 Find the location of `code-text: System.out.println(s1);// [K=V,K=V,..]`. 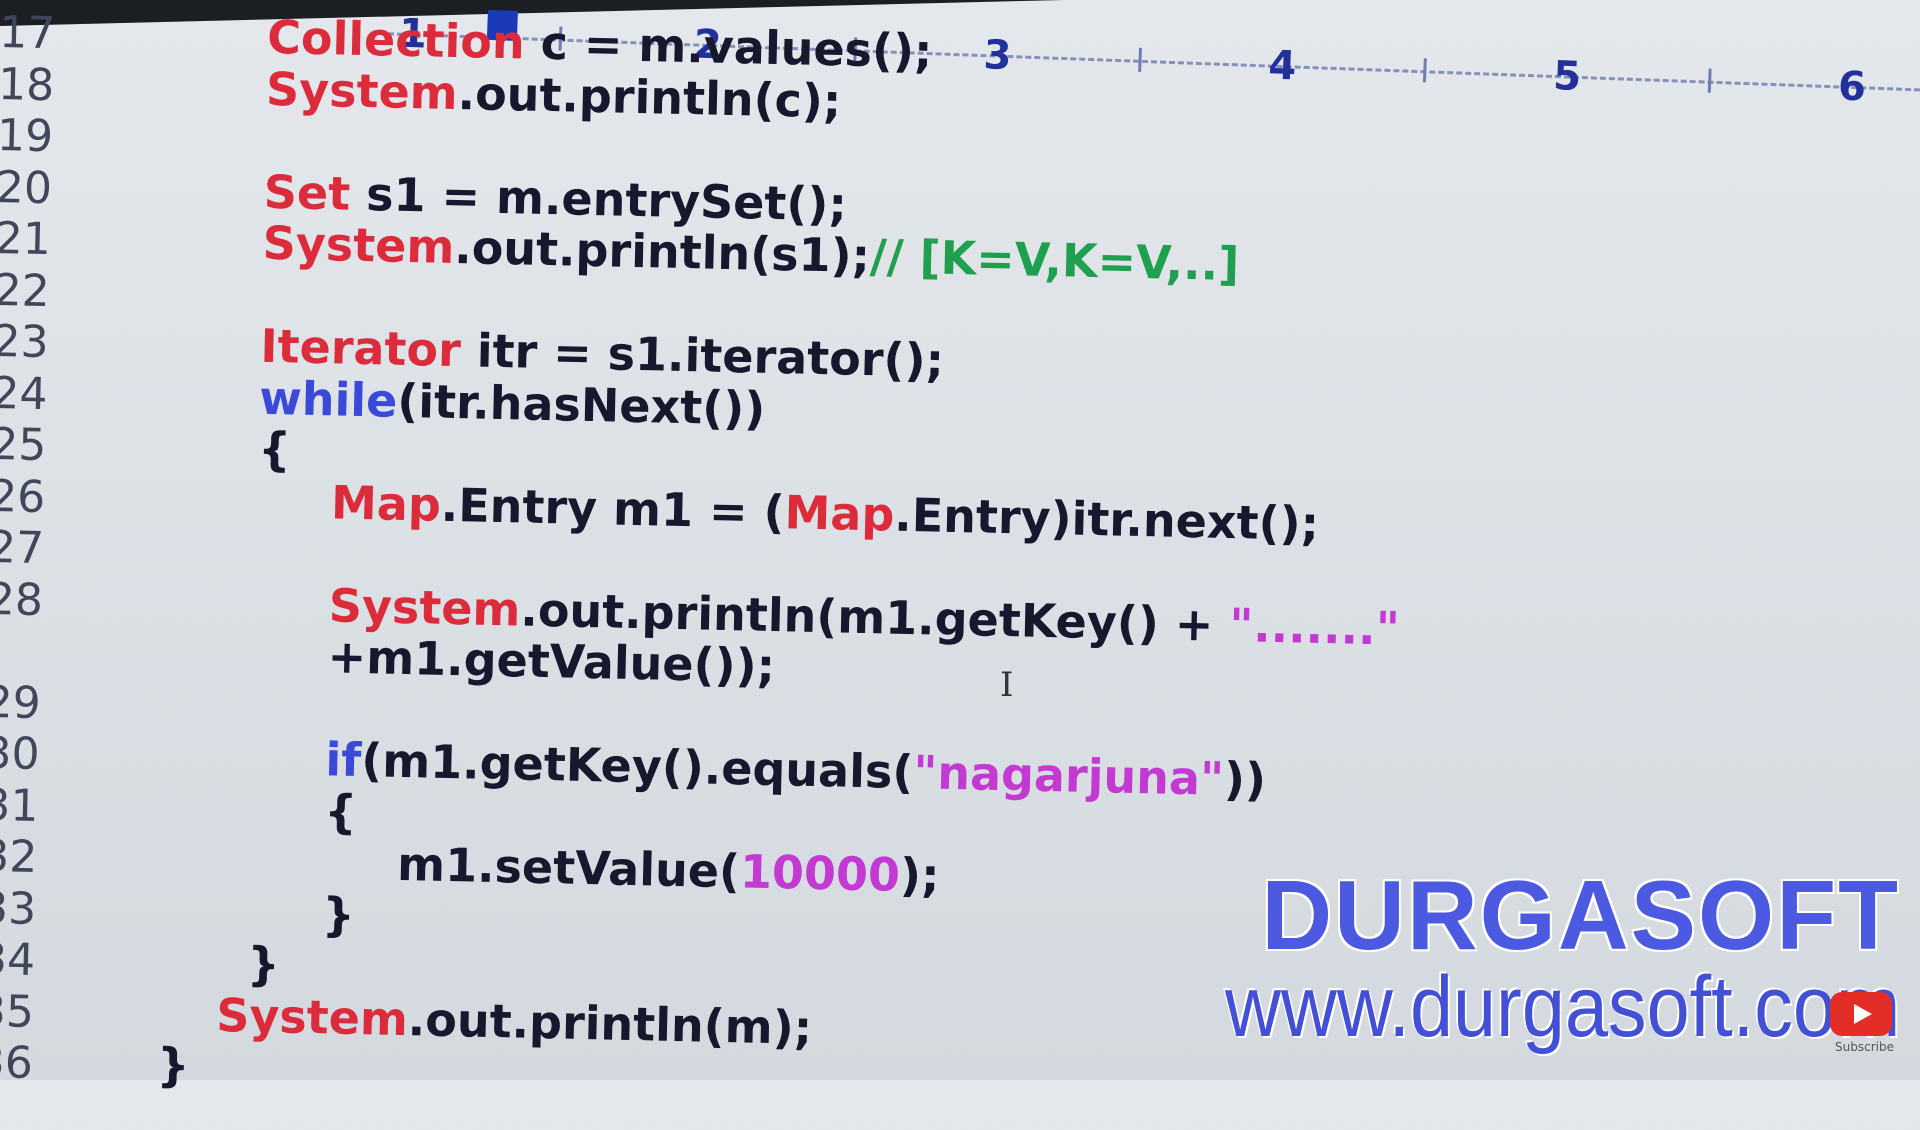

code-text: System.out.println(s1);// [K=V,K=V,..] is located at coordinates (751, 253).